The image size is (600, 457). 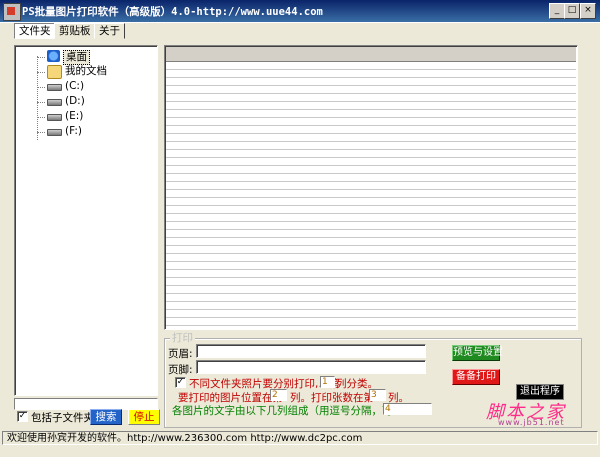 I want to click on search-button: 搜索, so click(x=106, y=417).